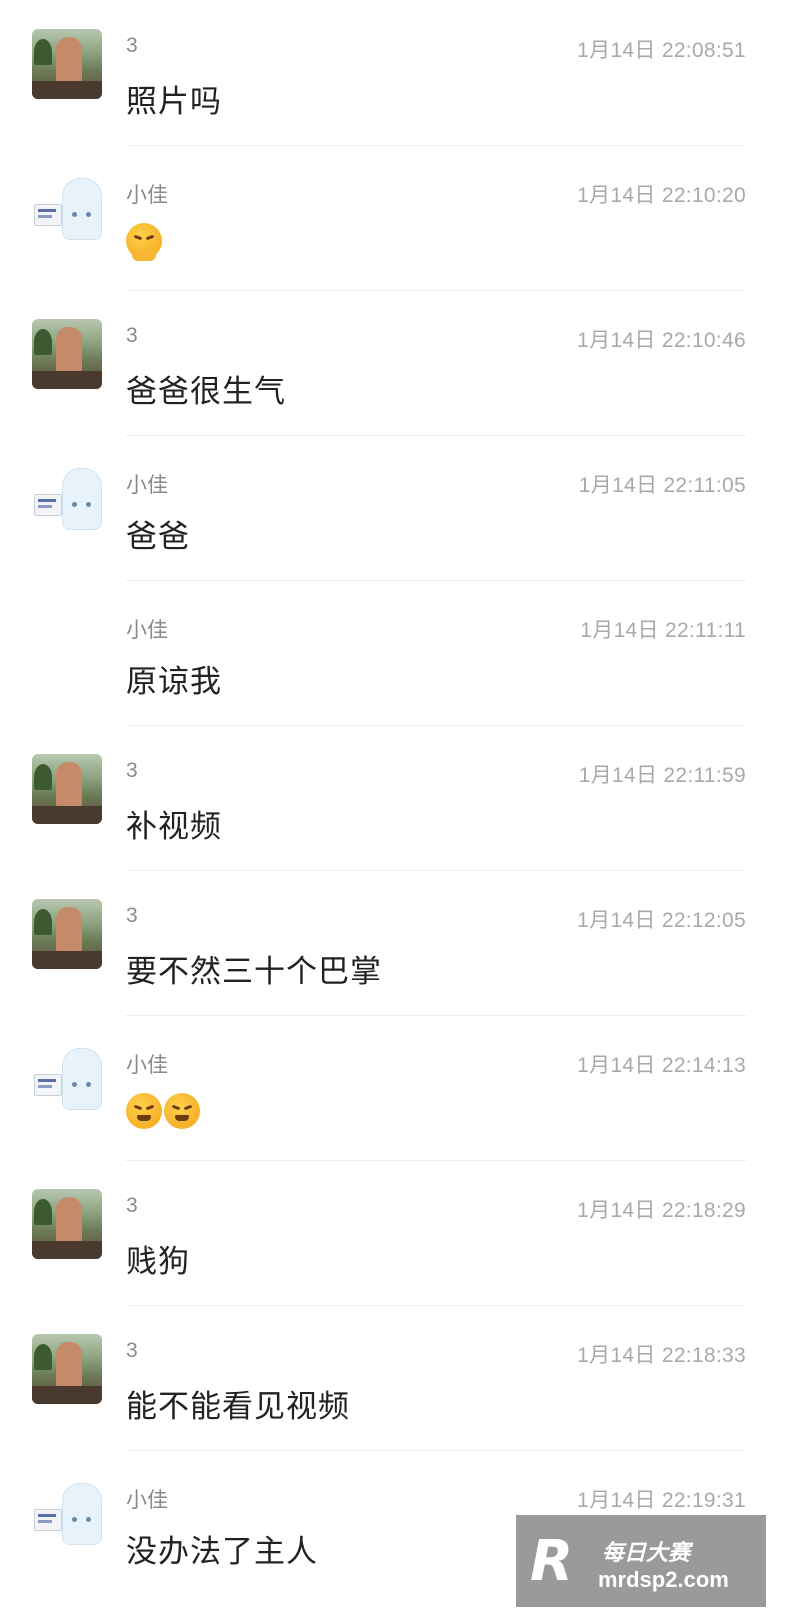 Image resolution: width=800 pixels, height=1623 pixels. What do you see at coordinates (158, 533) in the screenshot?
I see `message-text: 爸爸` at bounding box center [158, 533].